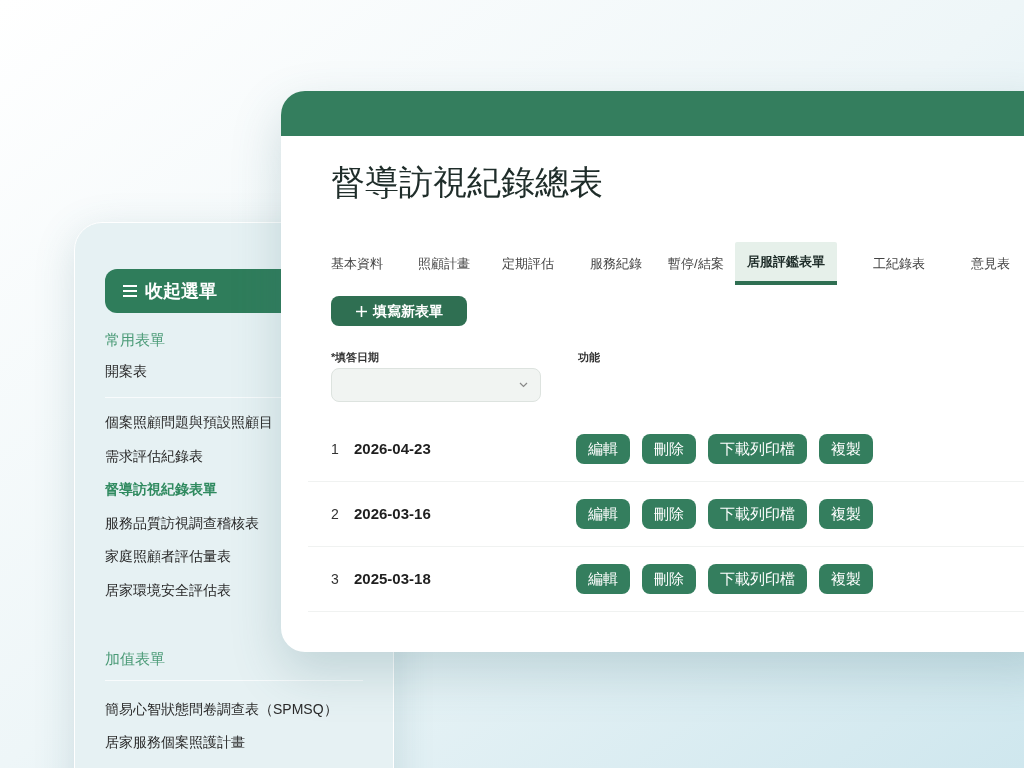  Describe the element at coordinates (221, 709) in the screenshot. I see `menu-item: 簡易心智狀態問卷調查表（SPMSQ）` at that location.